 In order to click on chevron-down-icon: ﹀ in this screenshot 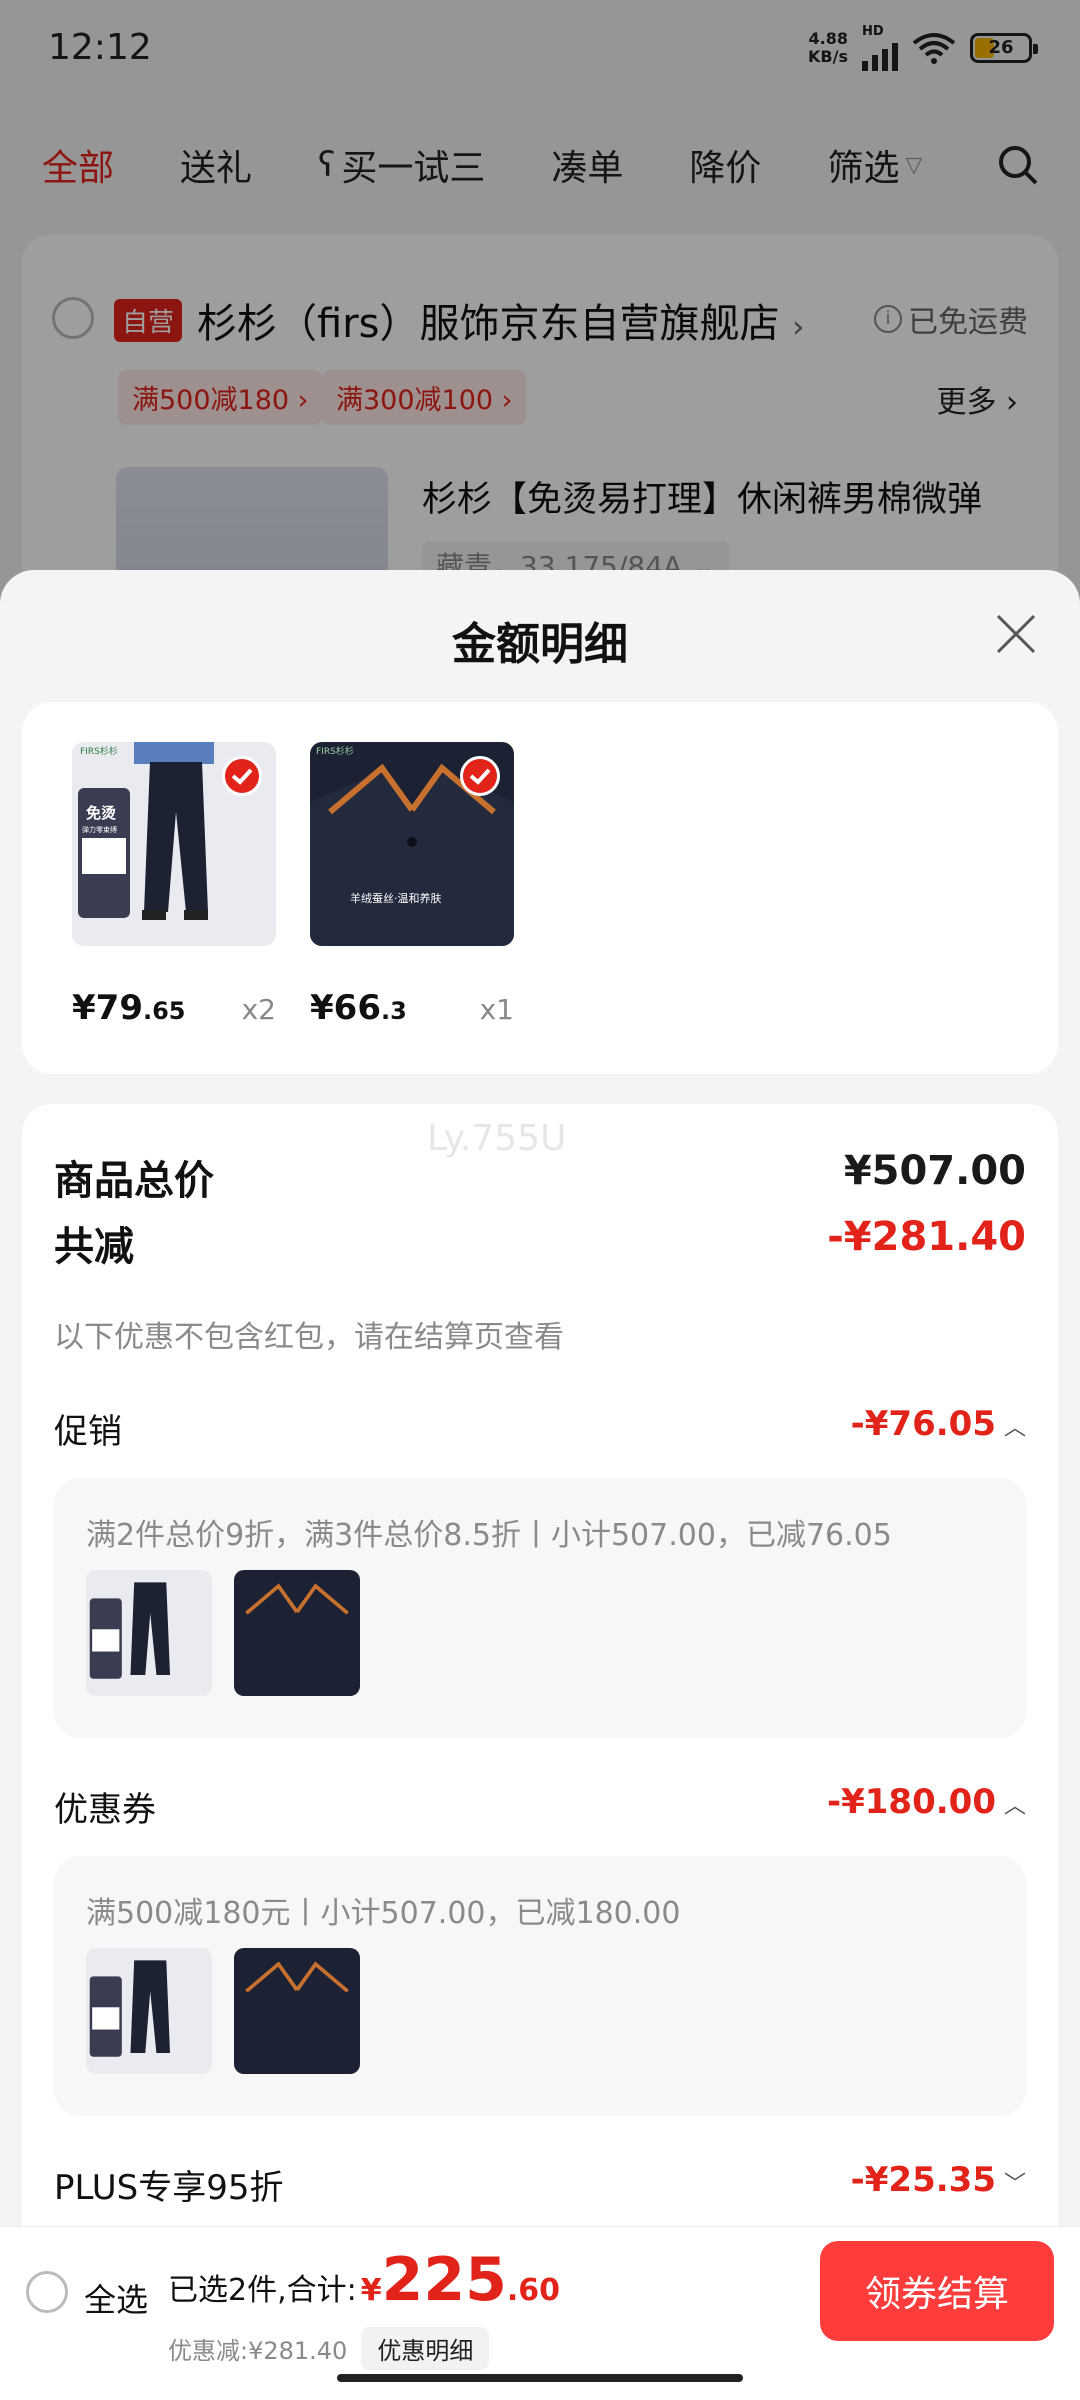, I will do `click(1014, 2184)`.